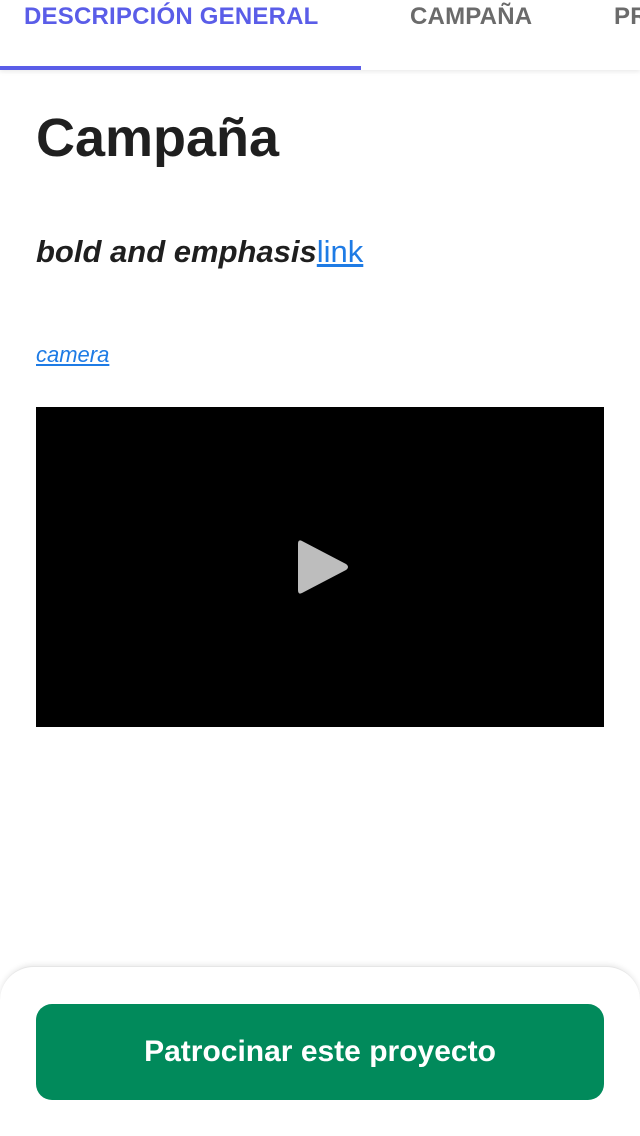 The width and height of the screenshot is (640, 1136). Describe the element at coordinates (180, 68) in the screenshot. I see `active-tab-indicator` at that location.